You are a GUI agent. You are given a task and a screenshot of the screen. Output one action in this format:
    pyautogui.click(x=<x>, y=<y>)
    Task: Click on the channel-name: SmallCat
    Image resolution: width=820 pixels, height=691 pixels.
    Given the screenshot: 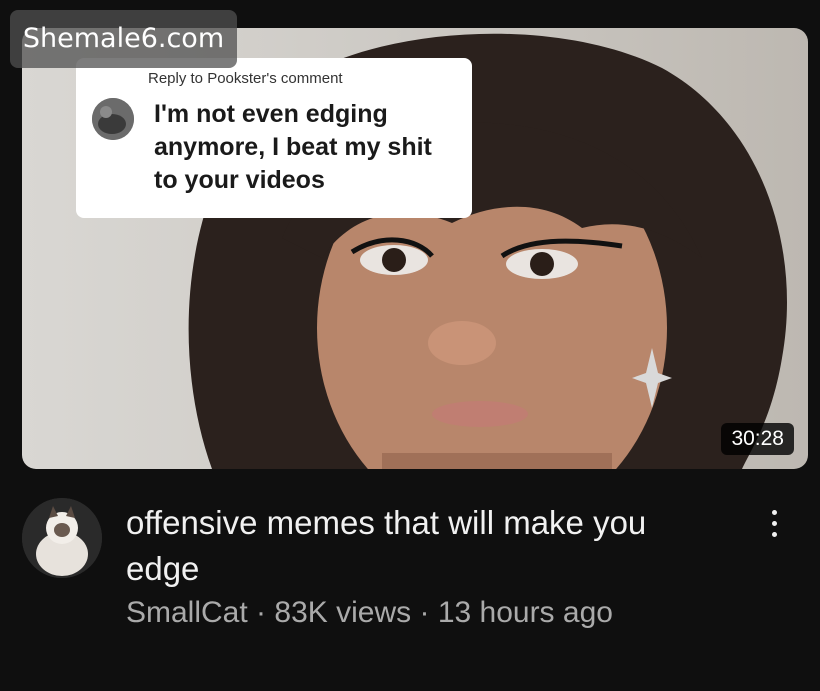 What is the action you would take?
    pyautogui.click(x=187, y=612)
    